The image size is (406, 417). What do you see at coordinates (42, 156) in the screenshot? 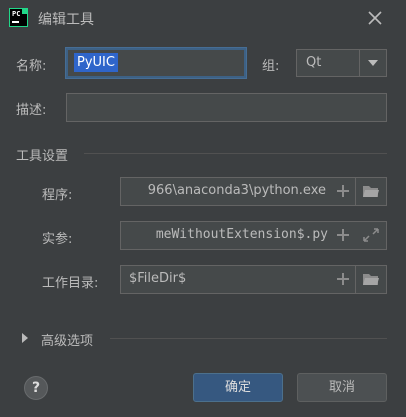
I see `tool-settings-heading: 工具设置` at bounding box center [42, 156].